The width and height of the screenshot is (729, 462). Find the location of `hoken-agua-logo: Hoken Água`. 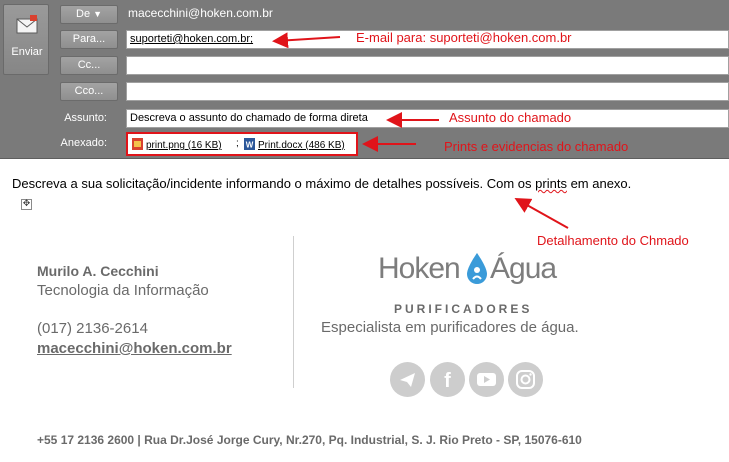

hoken-agua-logo: Hoken Água is located at coordinates (469, 271).